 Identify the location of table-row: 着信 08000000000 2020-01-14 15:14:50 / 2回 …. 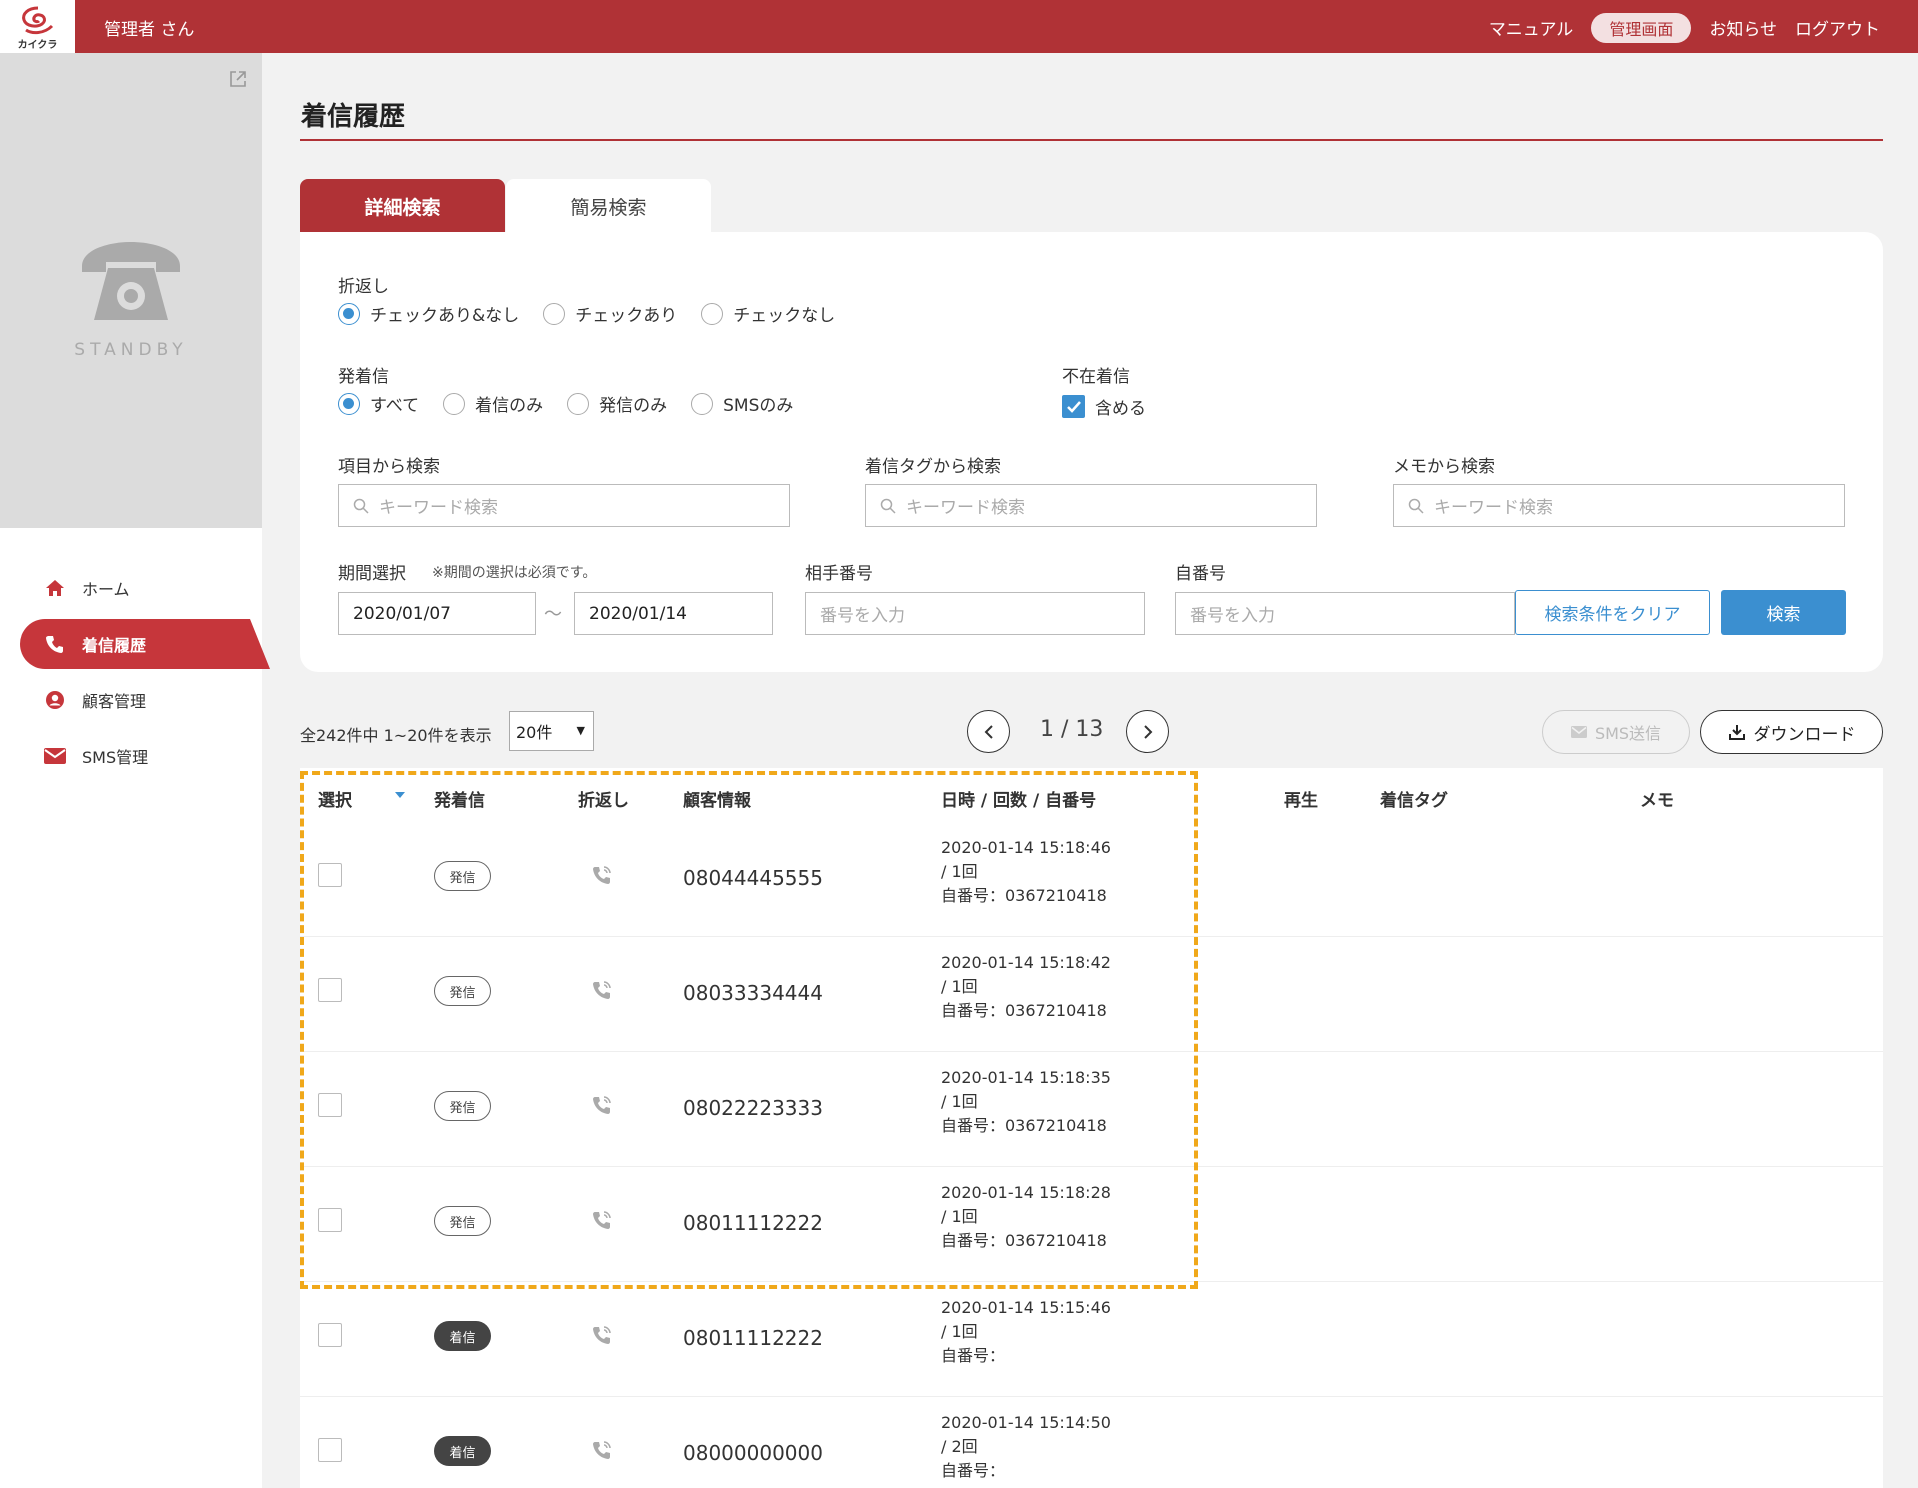
(1091, 1442).